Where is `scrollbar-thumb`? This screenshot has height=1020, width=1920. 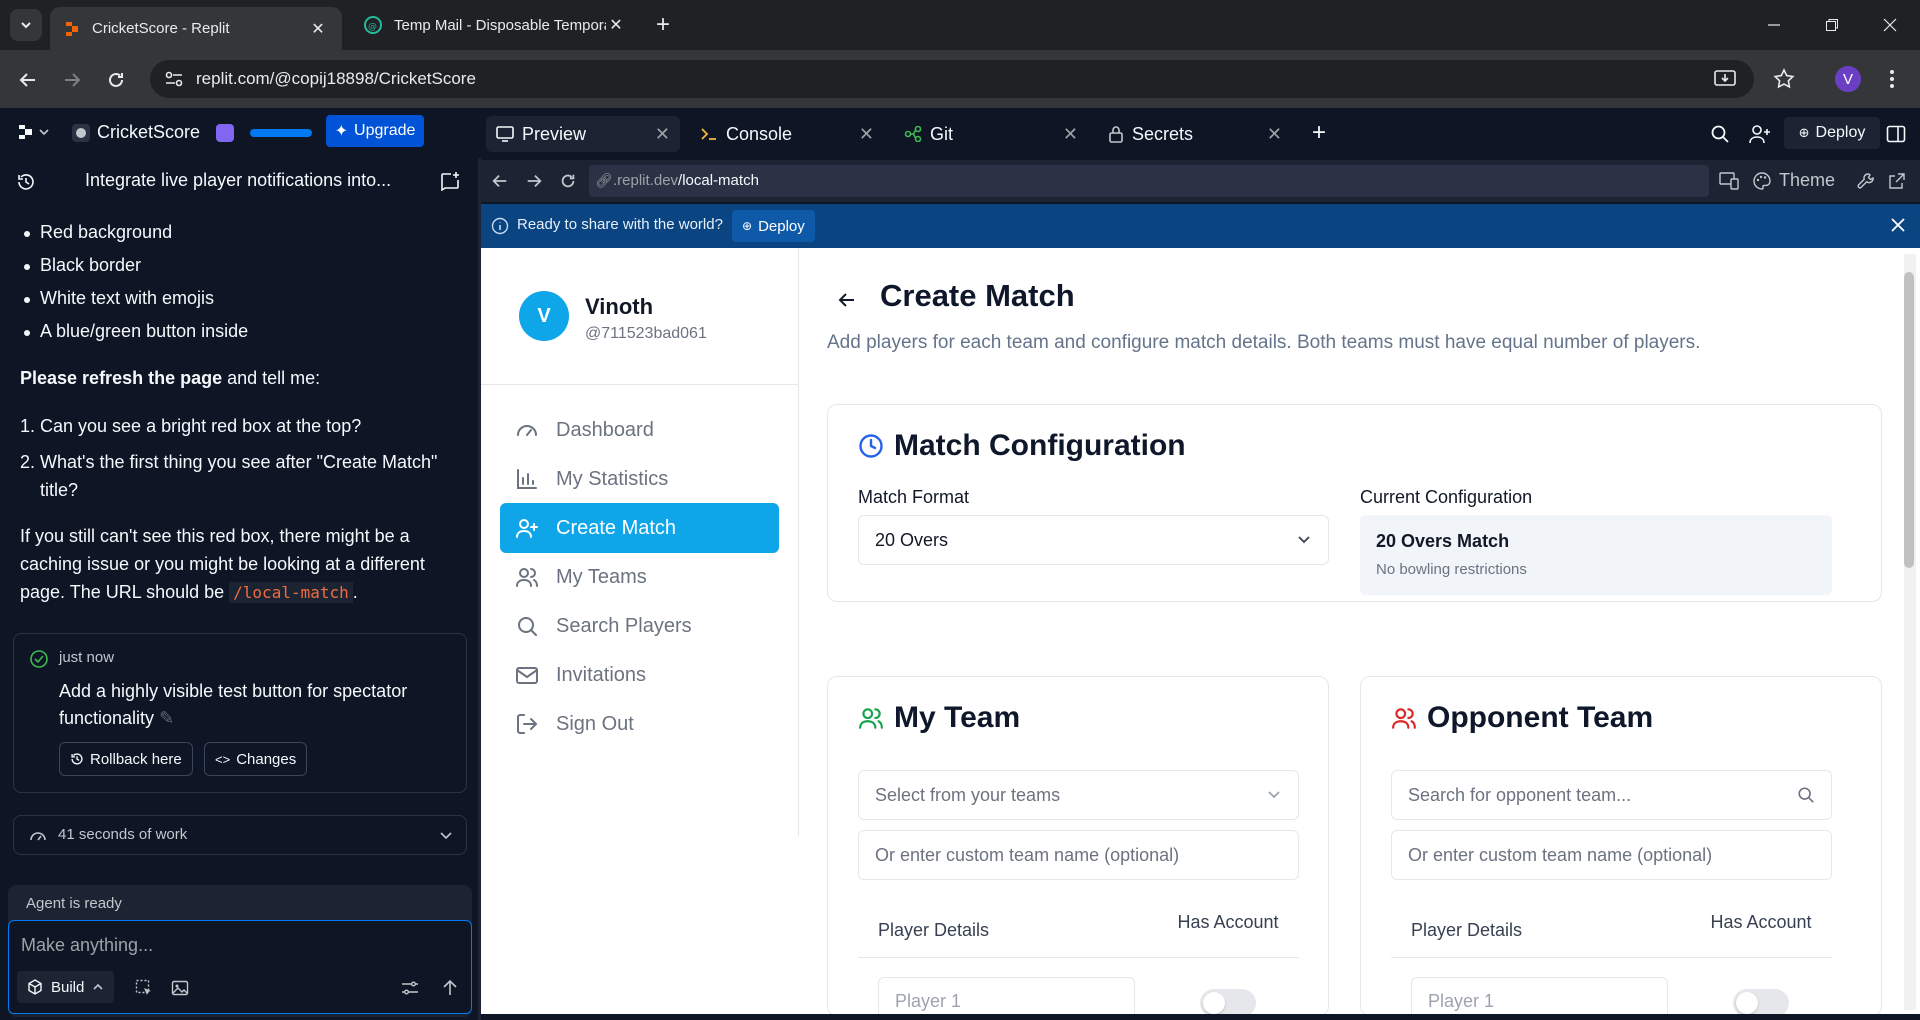
scrollbar-thumb is located at coordinates (1909, 420).